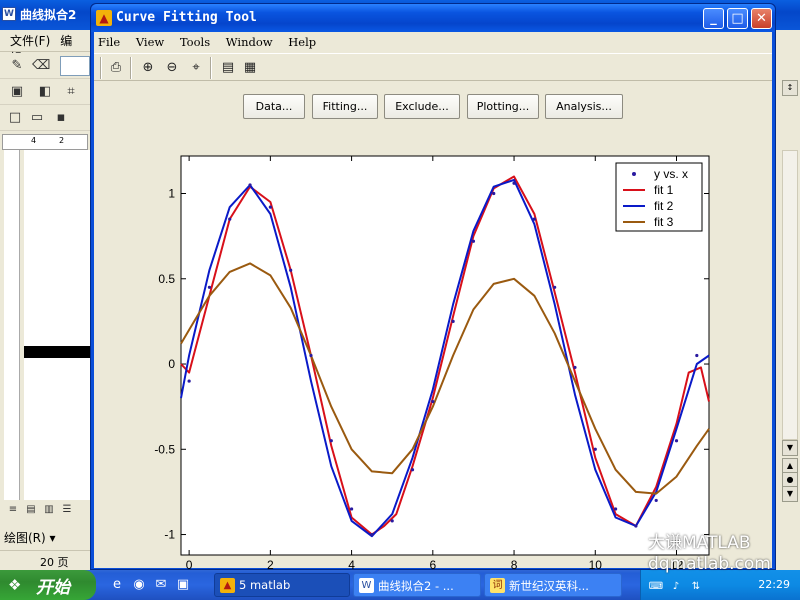  Describe the element at coordinates (664, 206) in the screenshot. I see `legend-label: fit 2` at that location.